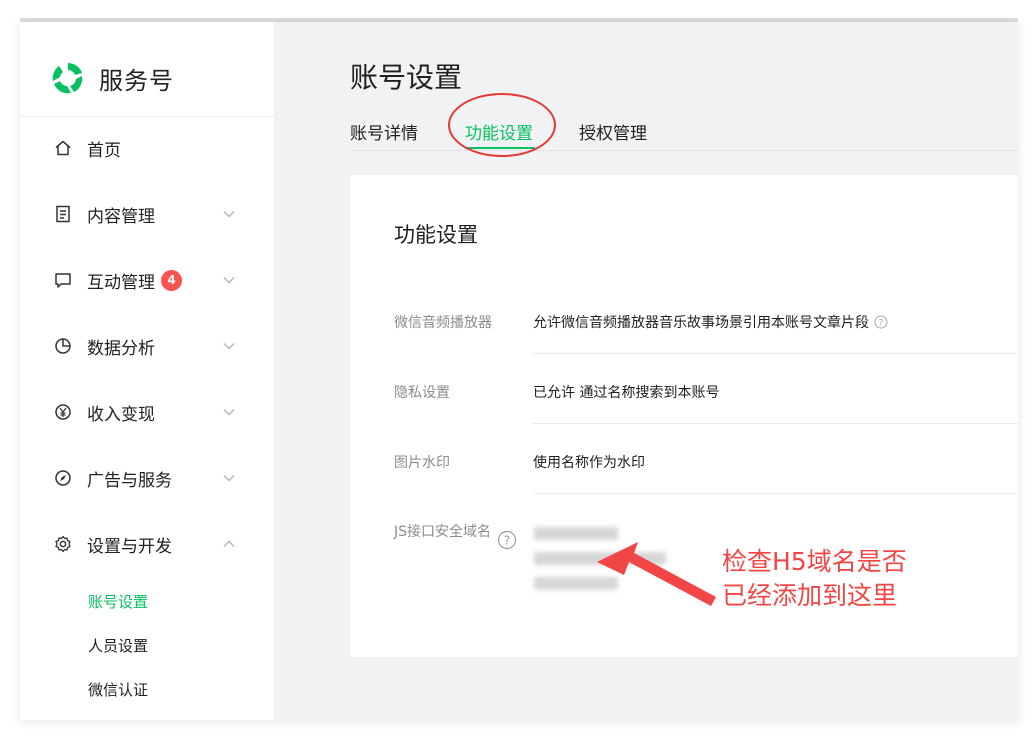  I want to click on compass-icon, so click(63, 478).